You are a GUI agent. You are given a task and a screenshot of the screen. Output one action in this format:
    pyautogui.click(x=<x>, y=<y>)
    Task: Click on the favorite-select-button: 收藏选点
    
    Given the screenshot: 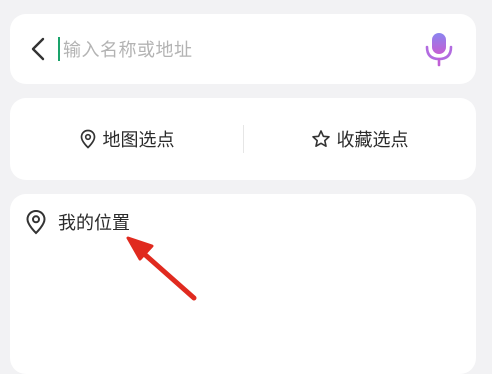 What is the action you would take?
    pyautogui.click(x=359, y=139)
    